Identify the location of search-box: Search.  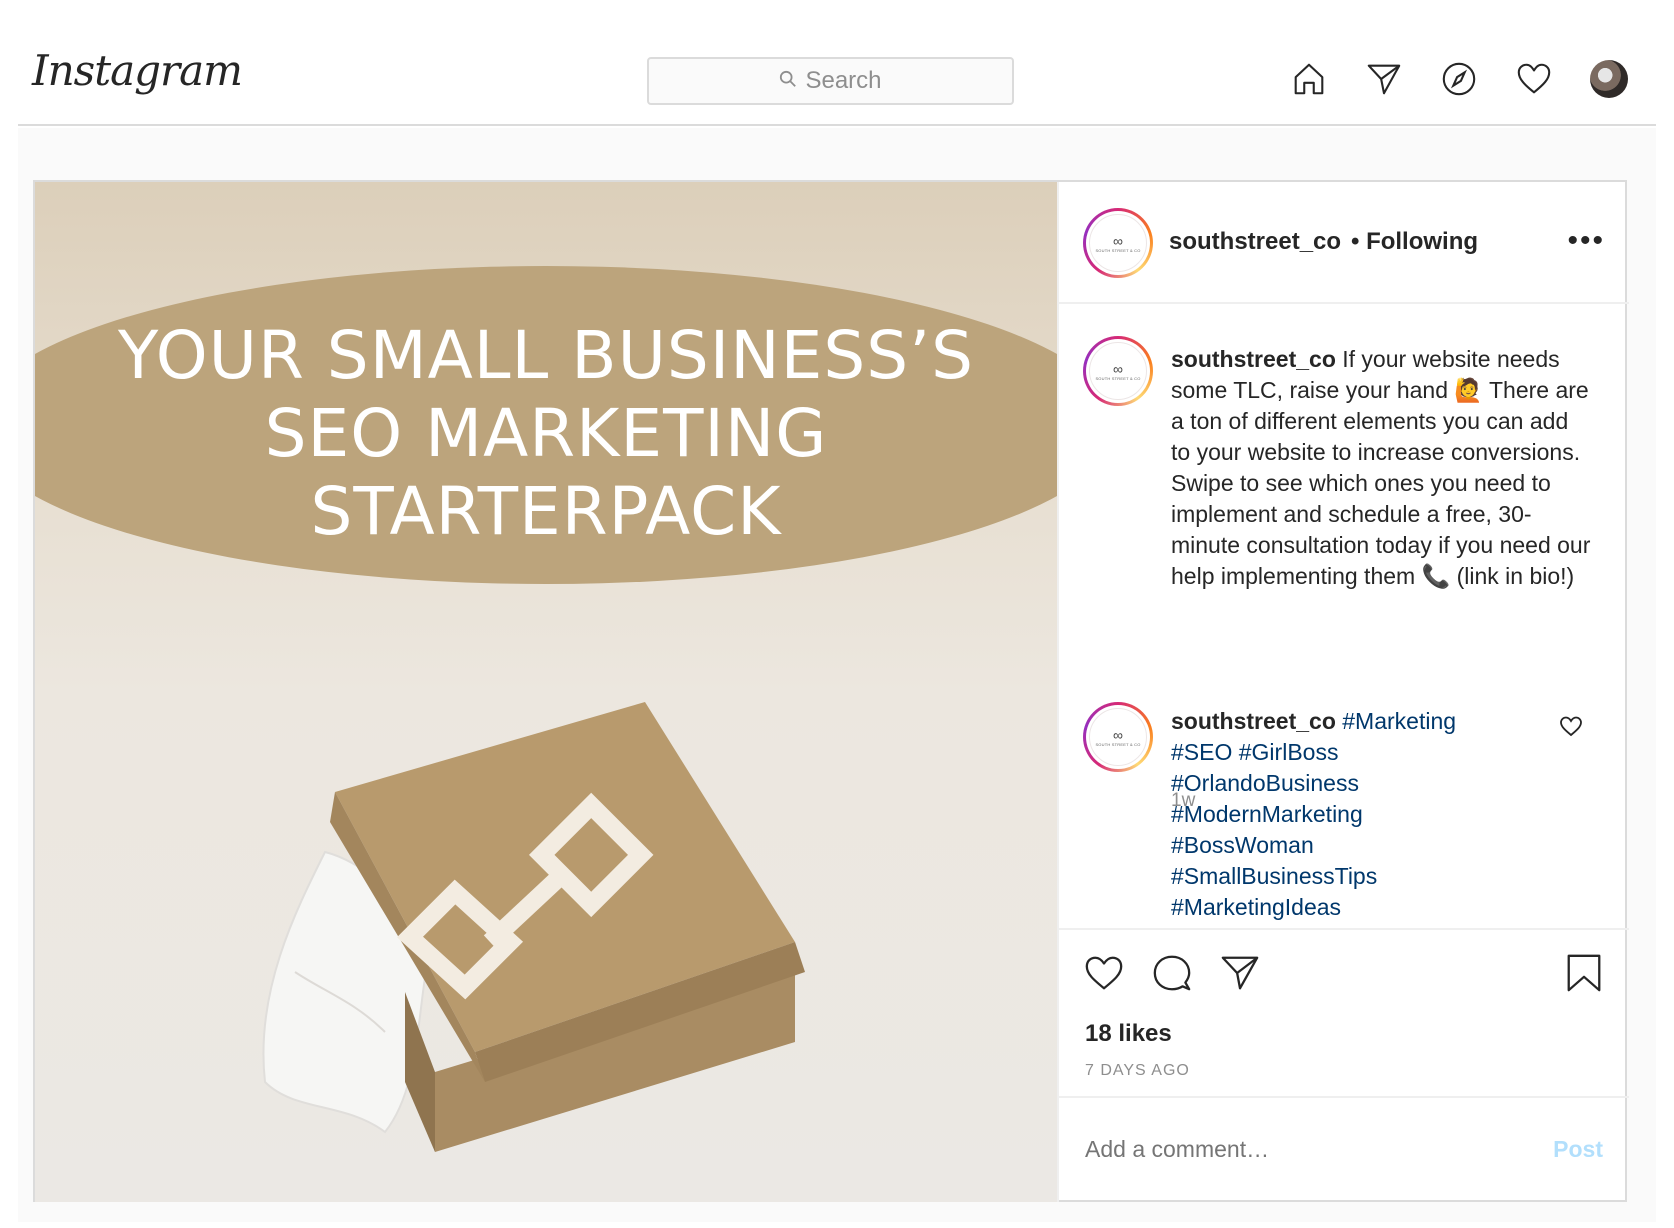
(830, 81).